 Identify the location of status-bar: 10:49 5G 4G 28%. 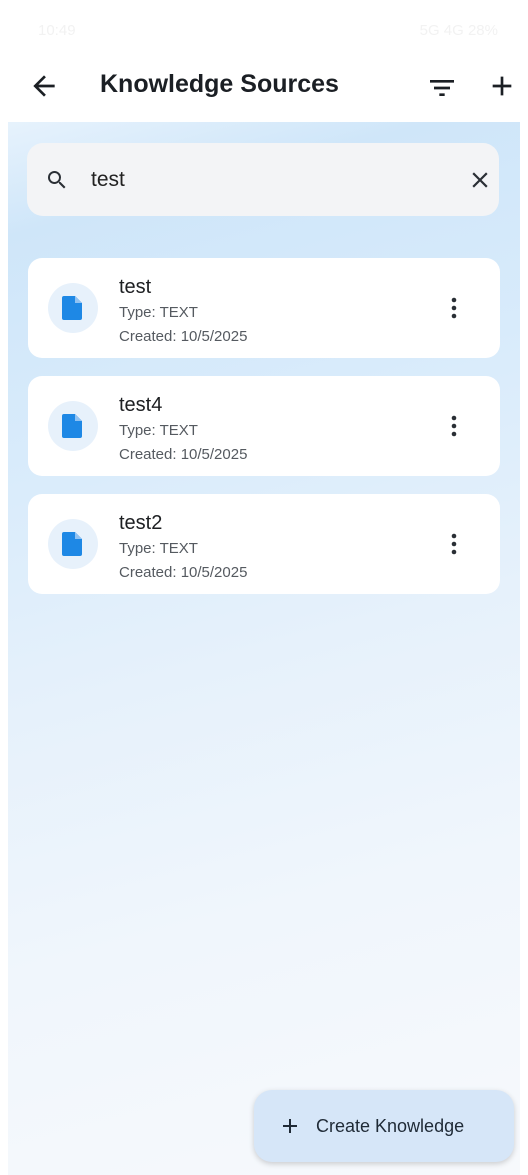
(264, 31).